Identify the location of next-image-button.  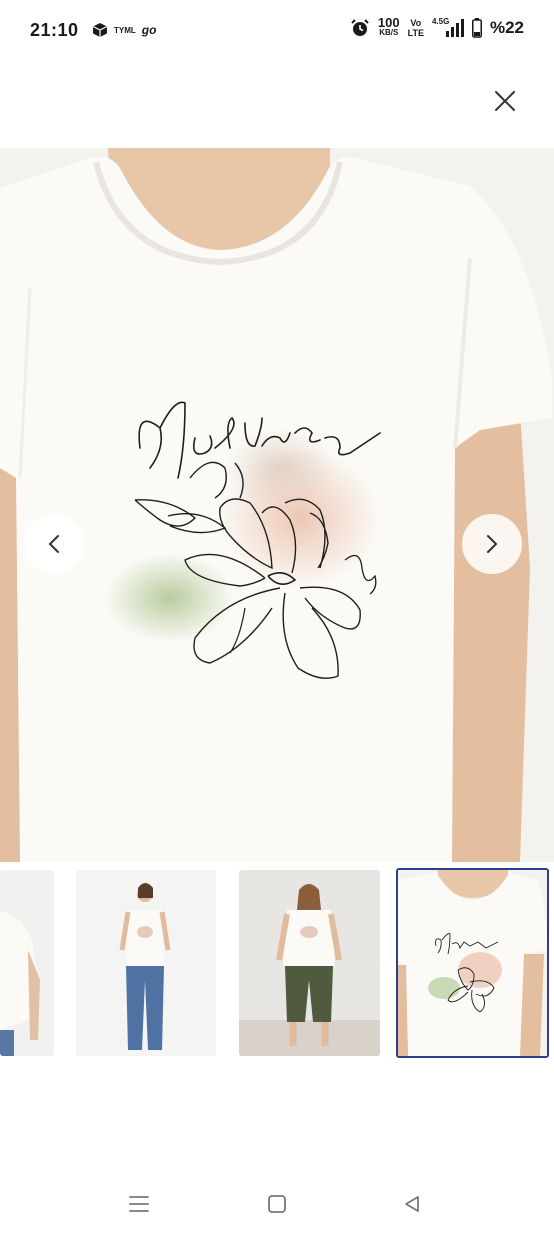
(492, 544).